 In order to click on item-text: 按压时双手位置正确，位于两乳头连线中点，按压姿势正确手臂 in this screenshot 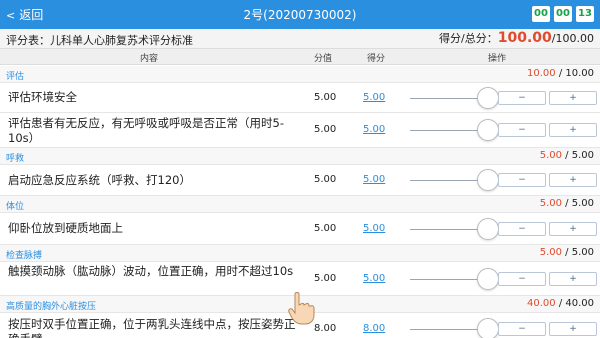, I will do `click(152, 327)`.